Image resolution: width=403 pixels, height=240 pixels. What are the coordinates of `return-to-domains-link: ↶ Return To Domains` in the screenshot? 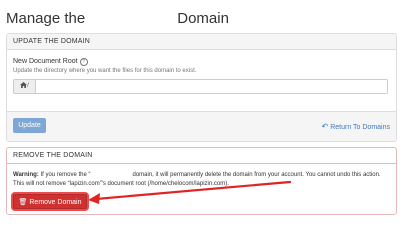 It's located at (356, 126).